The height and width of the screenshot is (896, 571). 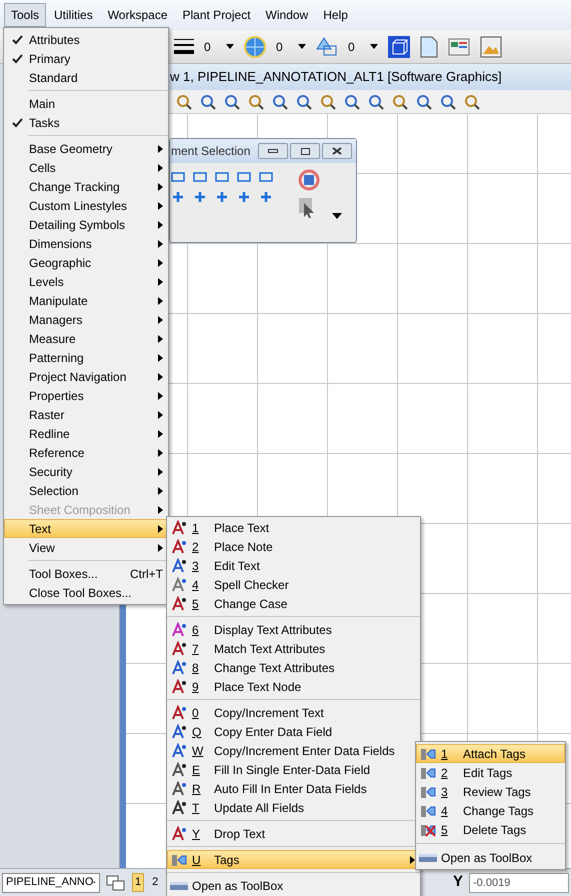 What do you see at coordinates (490, 753) in the screenshot?
I see `menu-item: 1 Attach Tags` at bounding box center [490, 753].